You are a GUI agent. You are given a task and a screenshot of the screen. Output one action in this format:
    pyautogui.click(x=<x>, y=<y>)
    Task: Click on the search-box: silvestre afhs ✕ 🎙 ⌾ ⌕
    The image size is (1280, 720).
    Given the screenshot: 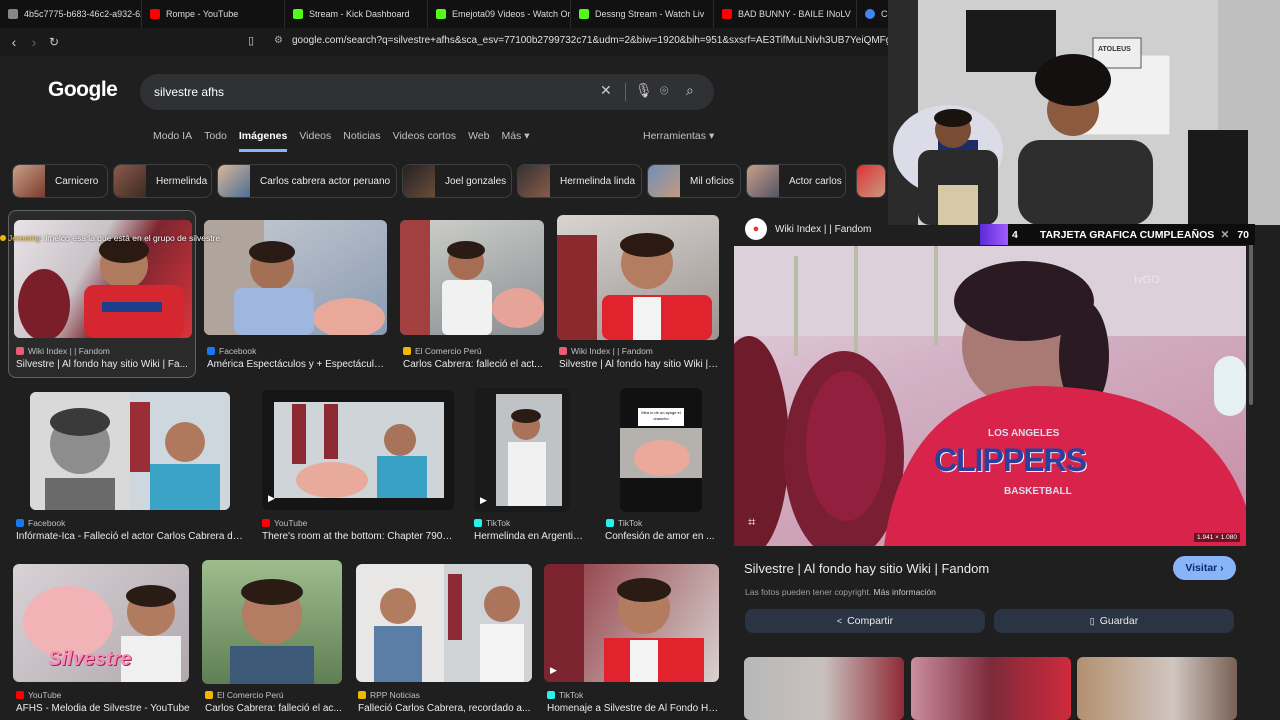 What is the action you would take?
    pyautogui.click(x=427, y=92)
    